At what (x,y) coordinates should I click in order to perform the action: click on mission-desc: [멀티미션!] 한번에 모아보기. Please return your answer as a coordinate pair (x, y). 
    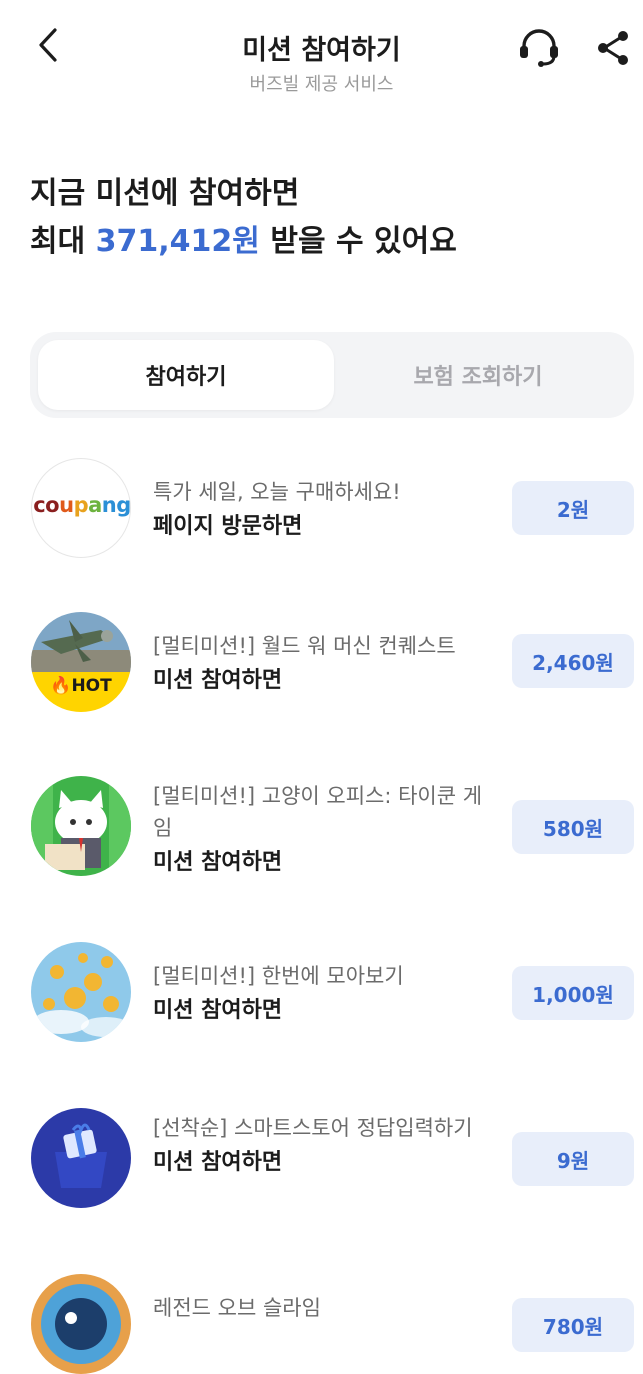
    Looking at the image, I should click on (278, 976).